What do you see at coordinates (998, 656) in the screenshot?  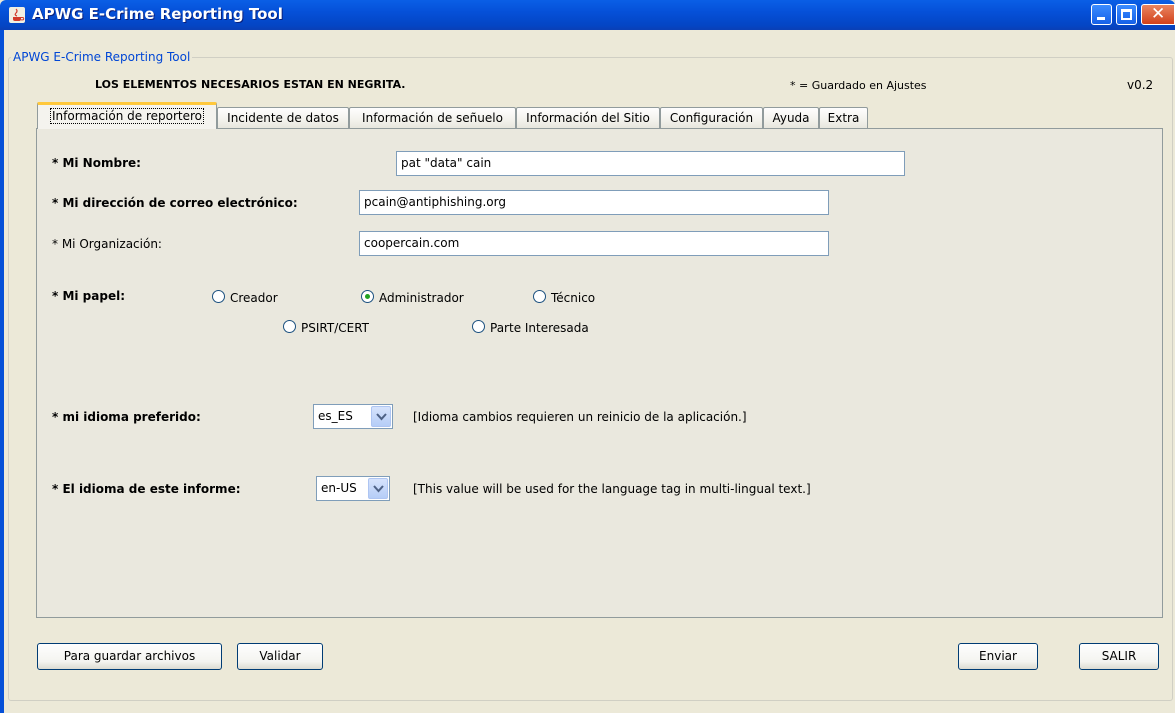 I see `send-button: Enviar` at bounding box center [998, 656].